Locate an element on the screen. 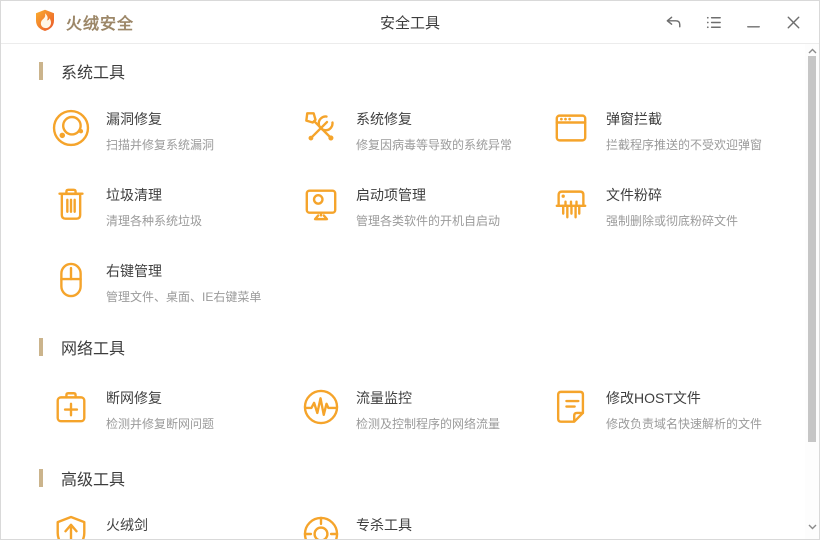  tool-item-huorong-sword: 火绒剑 is located at coordinates (171, 525).